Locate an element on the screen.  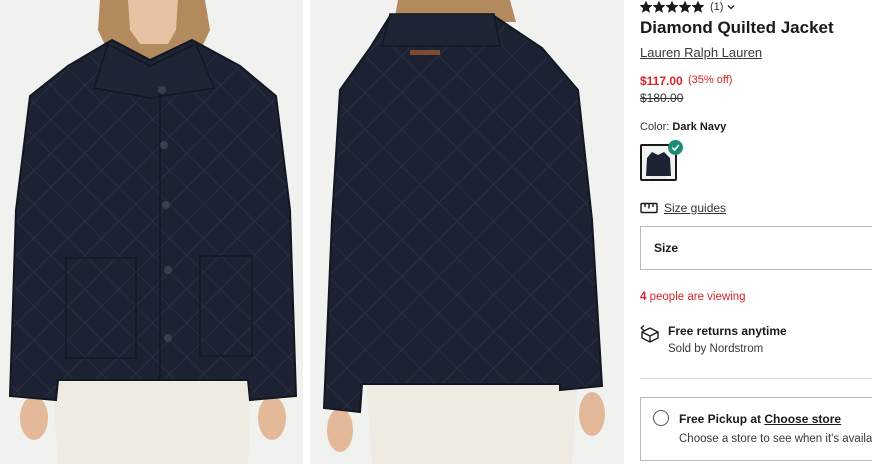
checkmark-icon is located at coordinates (675, 147).